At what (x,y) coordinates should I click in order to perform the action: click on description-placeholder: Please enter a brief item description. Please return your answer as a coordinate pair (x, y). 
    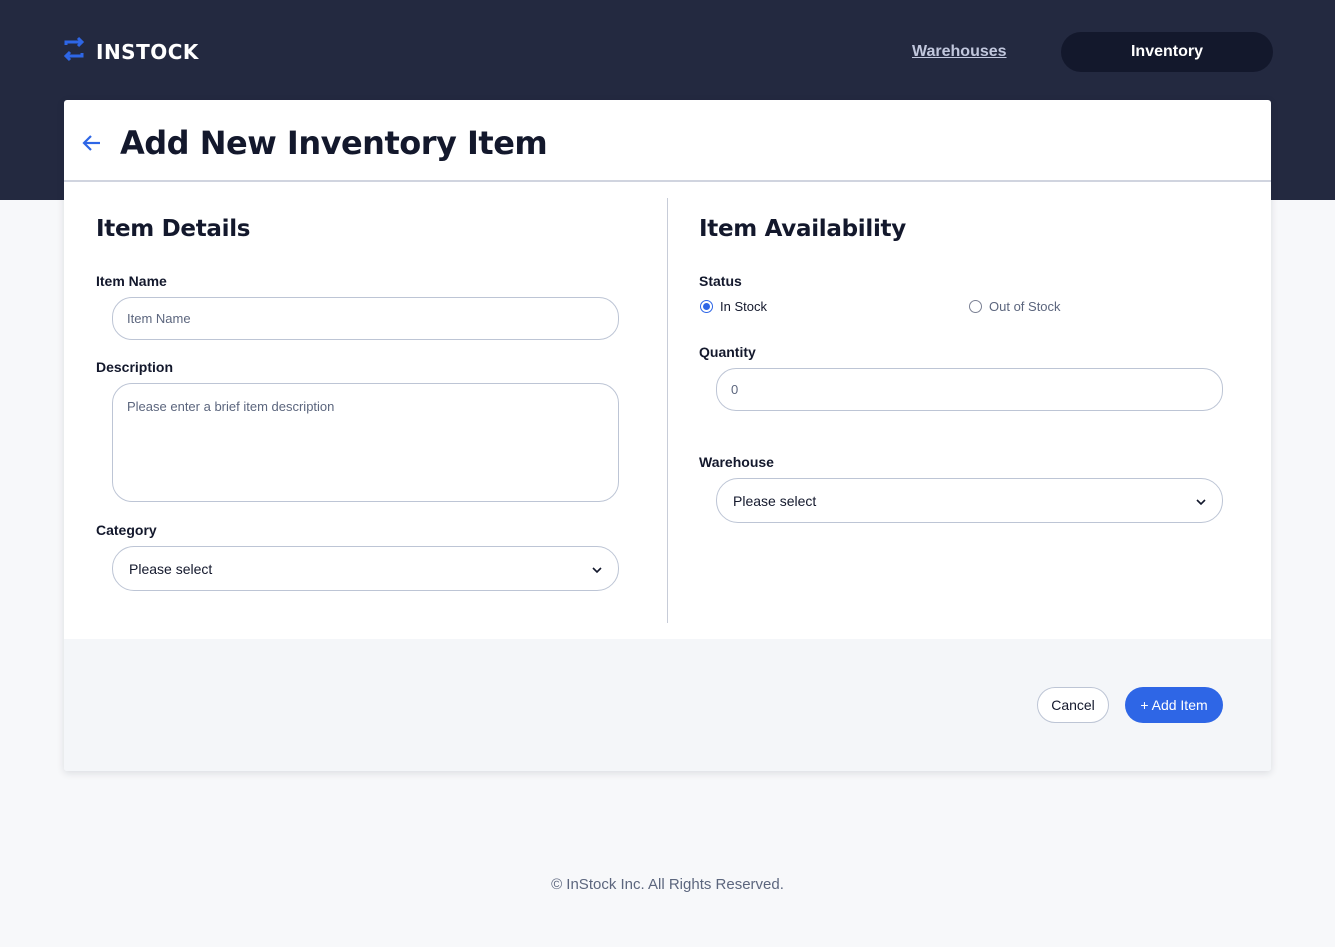
    Looking at the image, I should click on (231, 406).